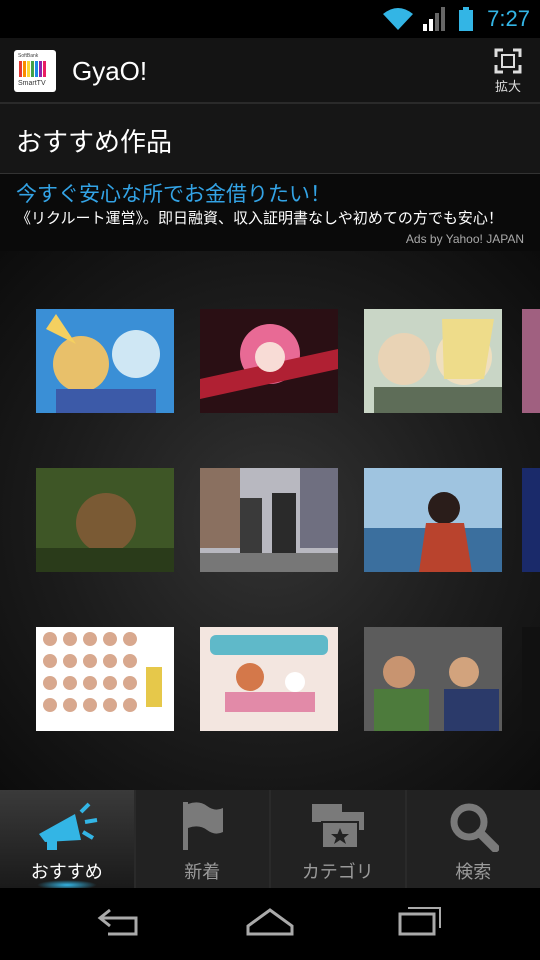 Image resolution: width=540 pixels, height=960 pixels. What do you see at coordinates (508, 61) in the screenshot?
I see `expand-icon` at bounding box center [508, 61].